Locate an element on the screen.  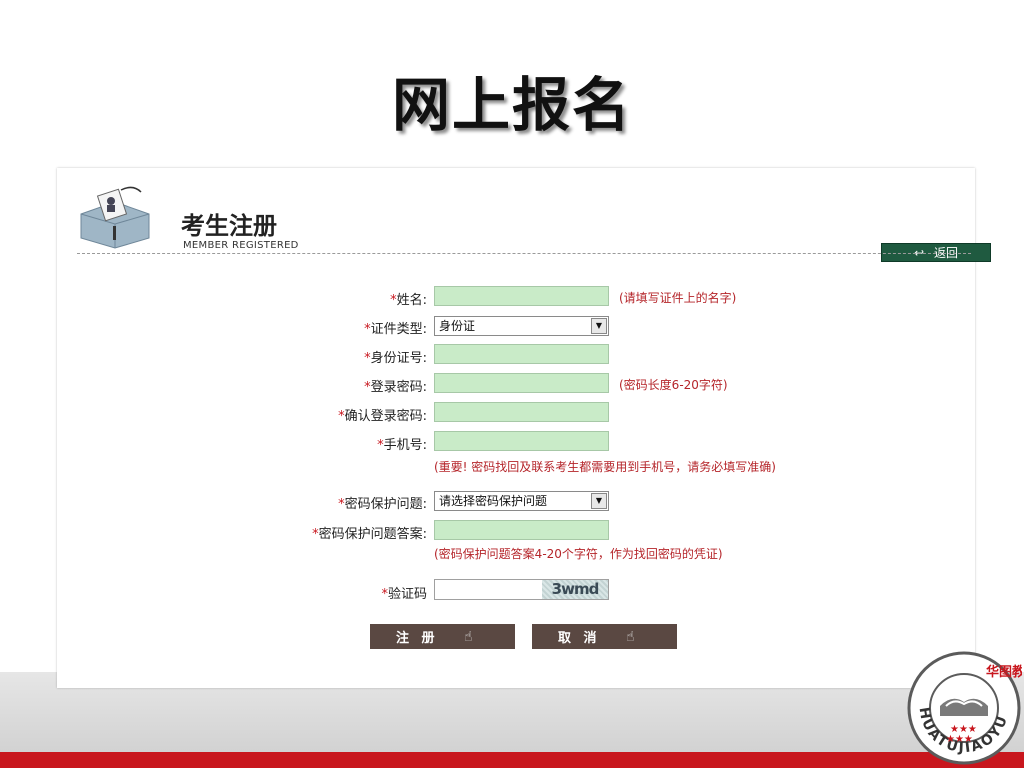
logo-chinese-text: 华图教育 is located at coordinates (1004, 672).